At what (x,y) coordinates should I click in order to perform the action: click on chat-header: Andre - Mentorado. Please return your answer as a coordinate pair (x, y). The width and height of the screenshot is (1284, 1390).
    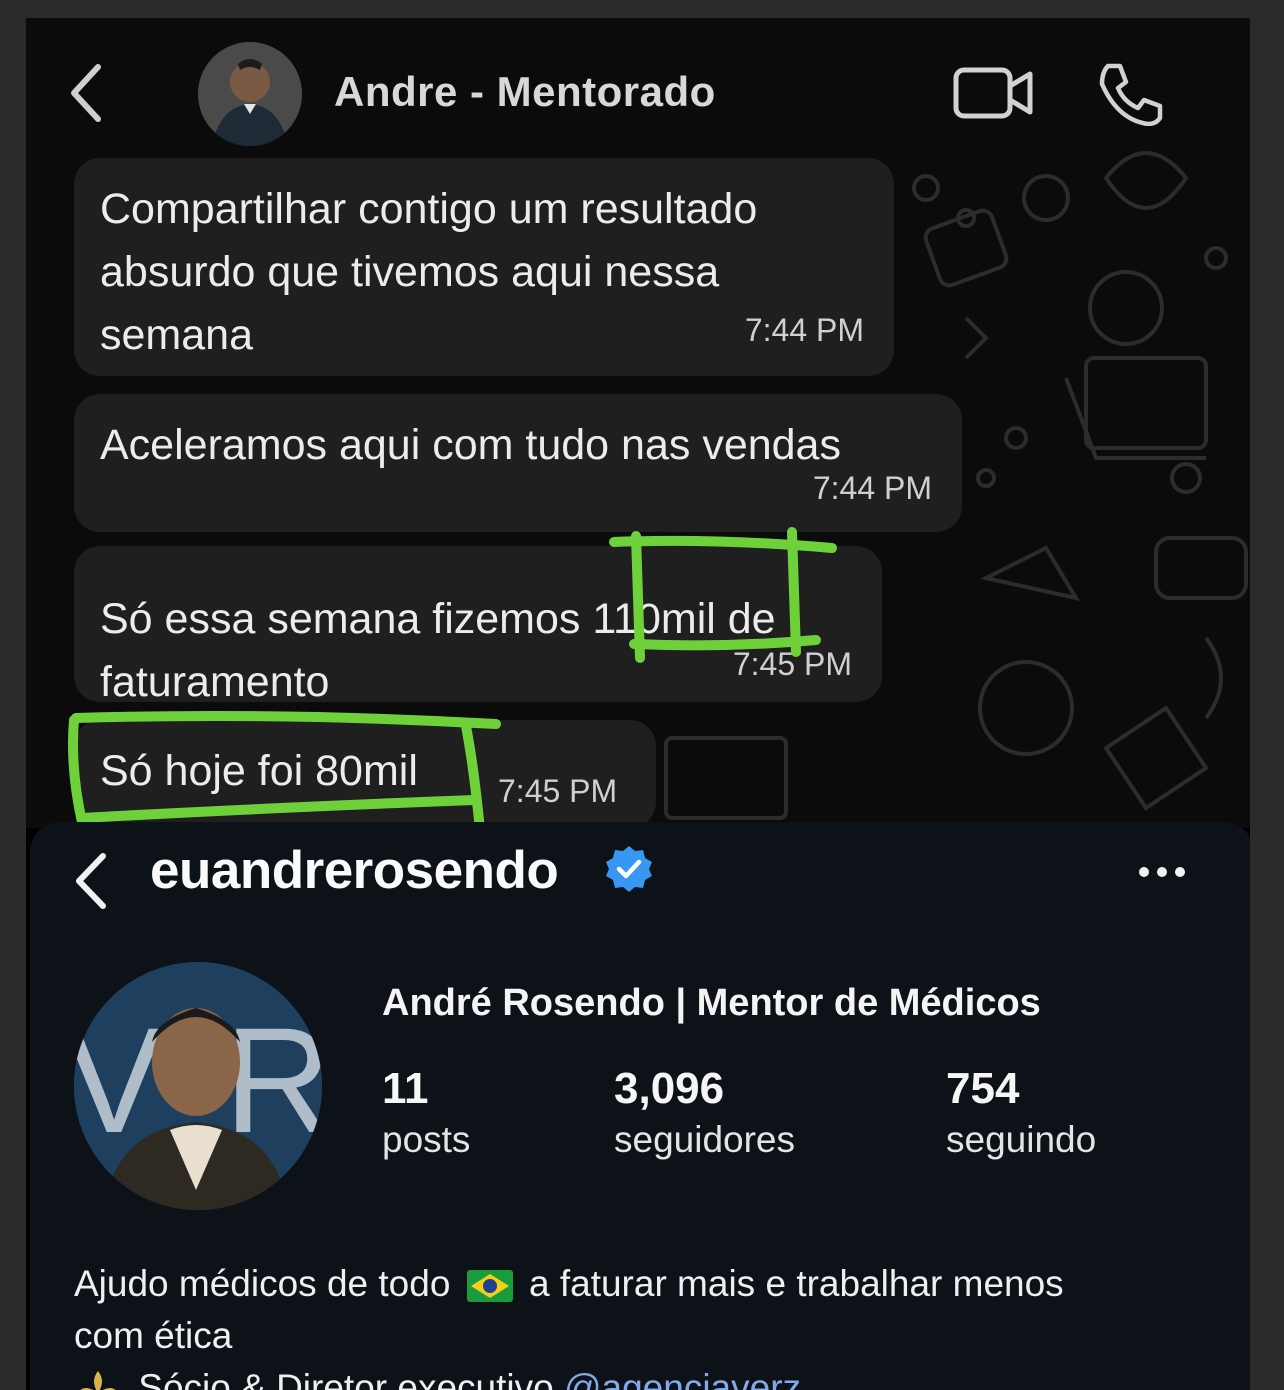
    Looking at the image, I should click on (638, 93).